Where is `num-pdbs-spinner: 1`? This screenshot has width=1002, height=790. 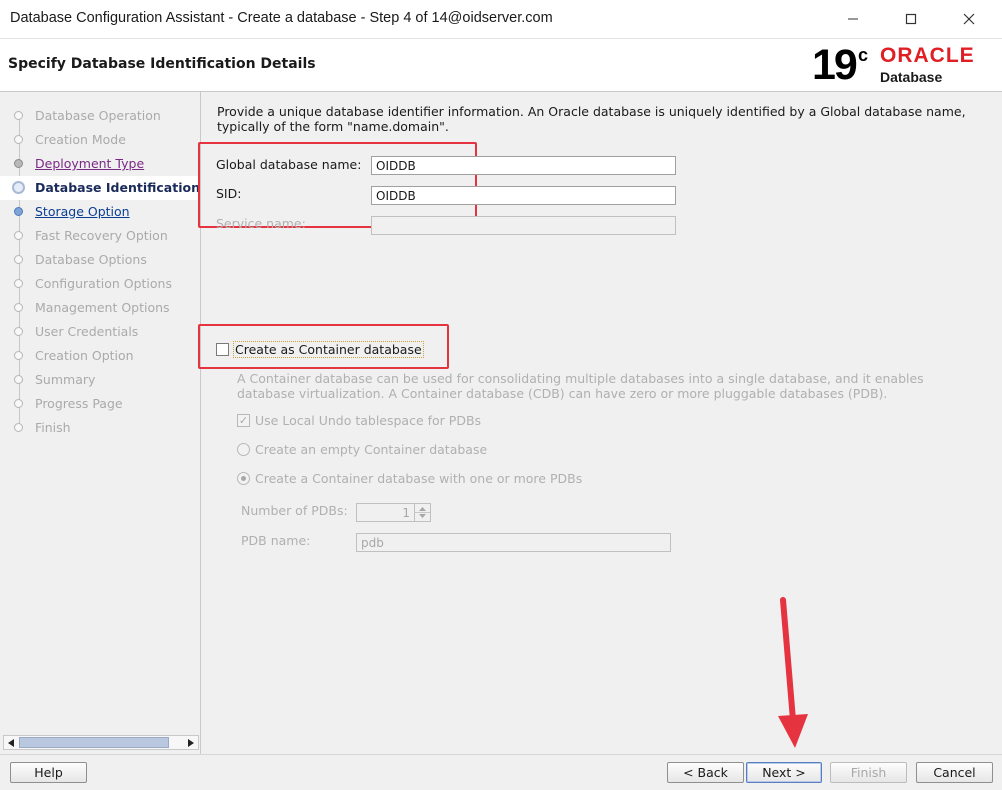
num-pdbs-spinner: 1 is located at coordinates (393, 512).